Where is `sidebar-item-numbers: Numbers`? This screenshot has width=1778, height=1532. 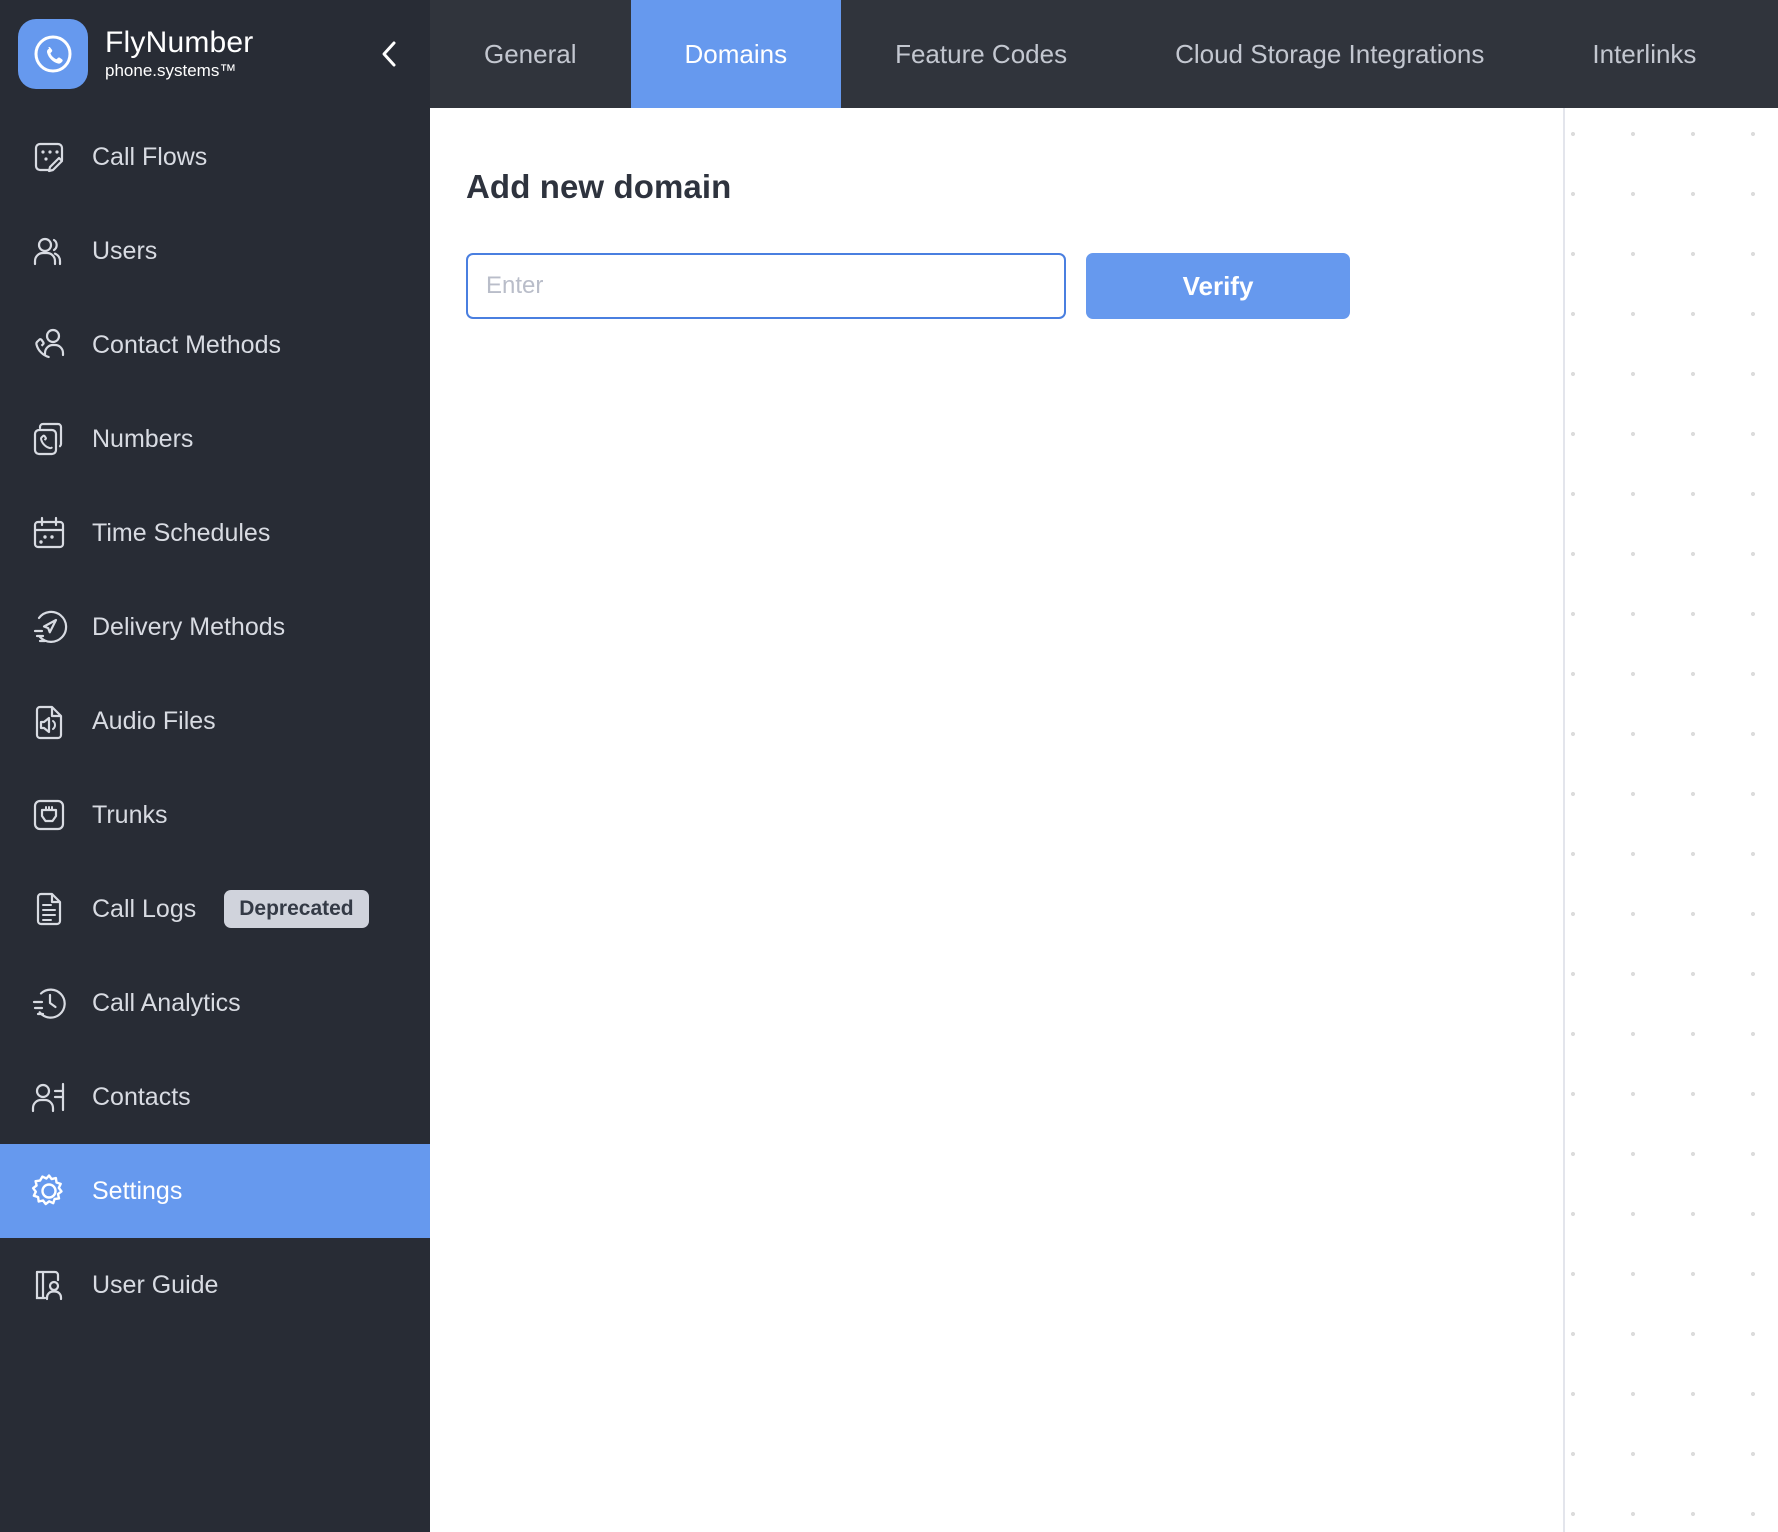 sidebar-item-numbers: Numbers is located at coordinates (215, 439).